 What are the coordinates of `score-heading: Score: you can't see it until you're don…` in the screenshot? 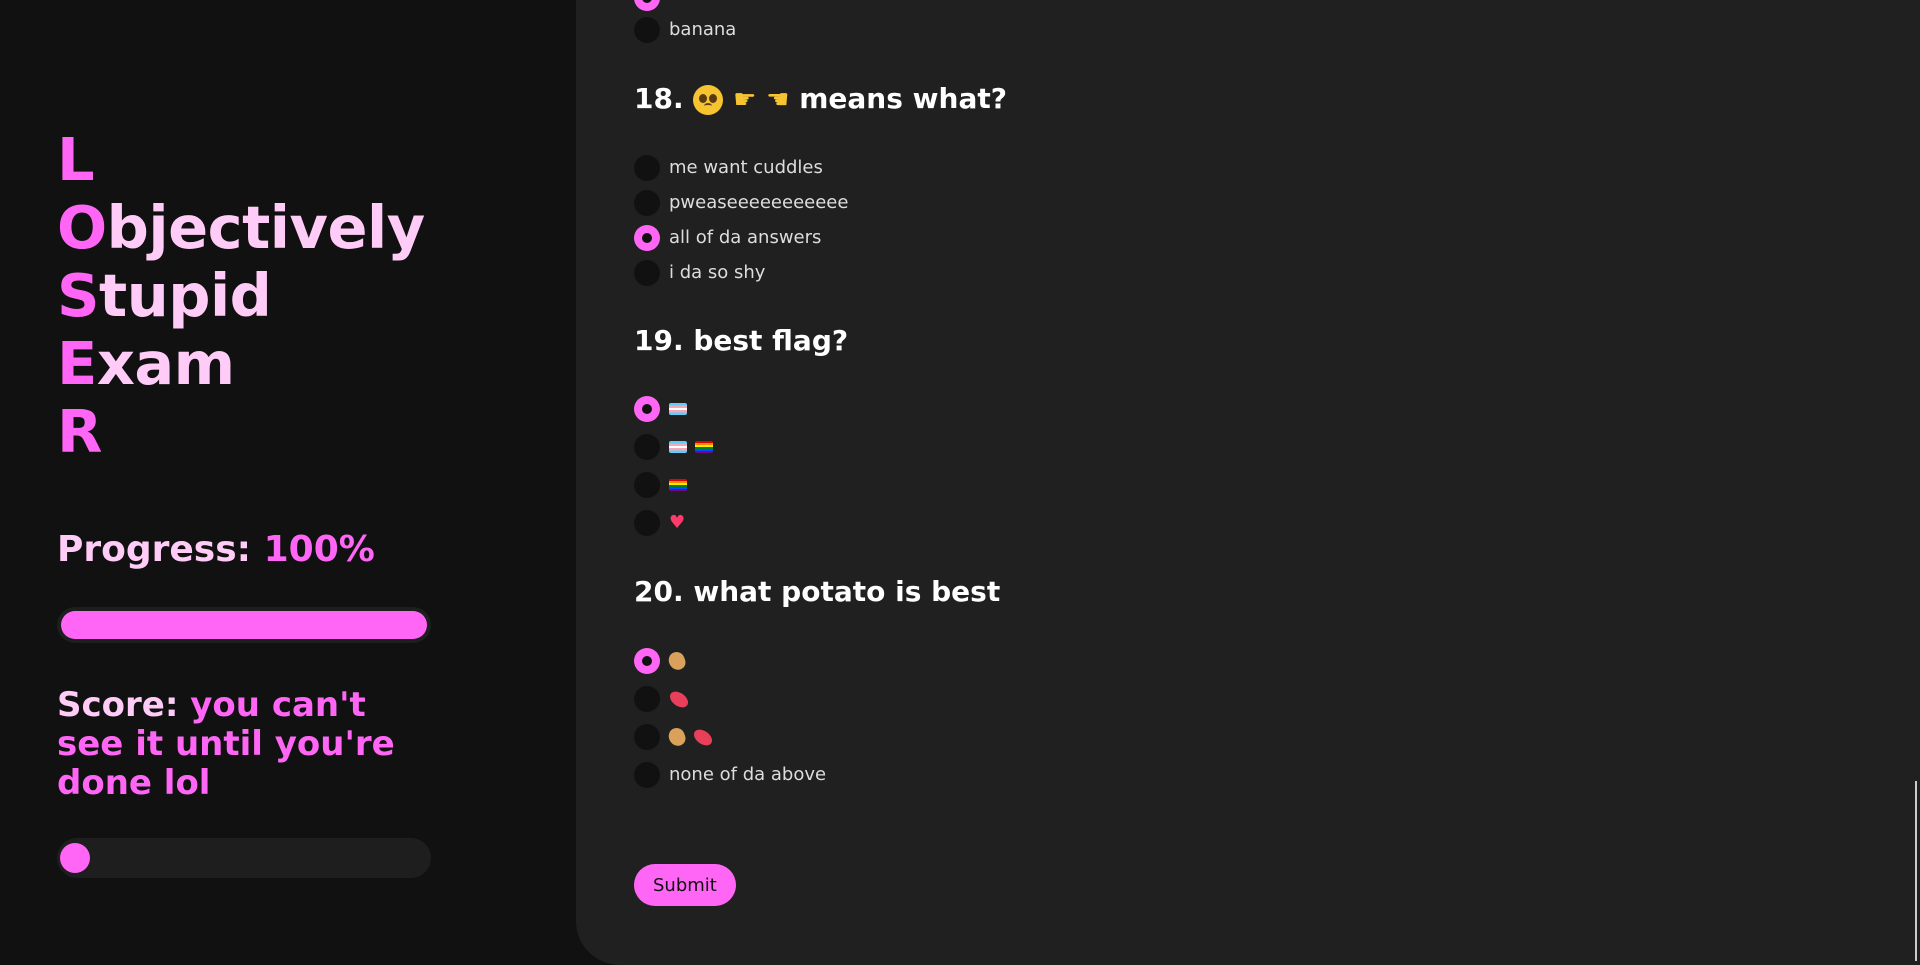 It's located at (237, 744).